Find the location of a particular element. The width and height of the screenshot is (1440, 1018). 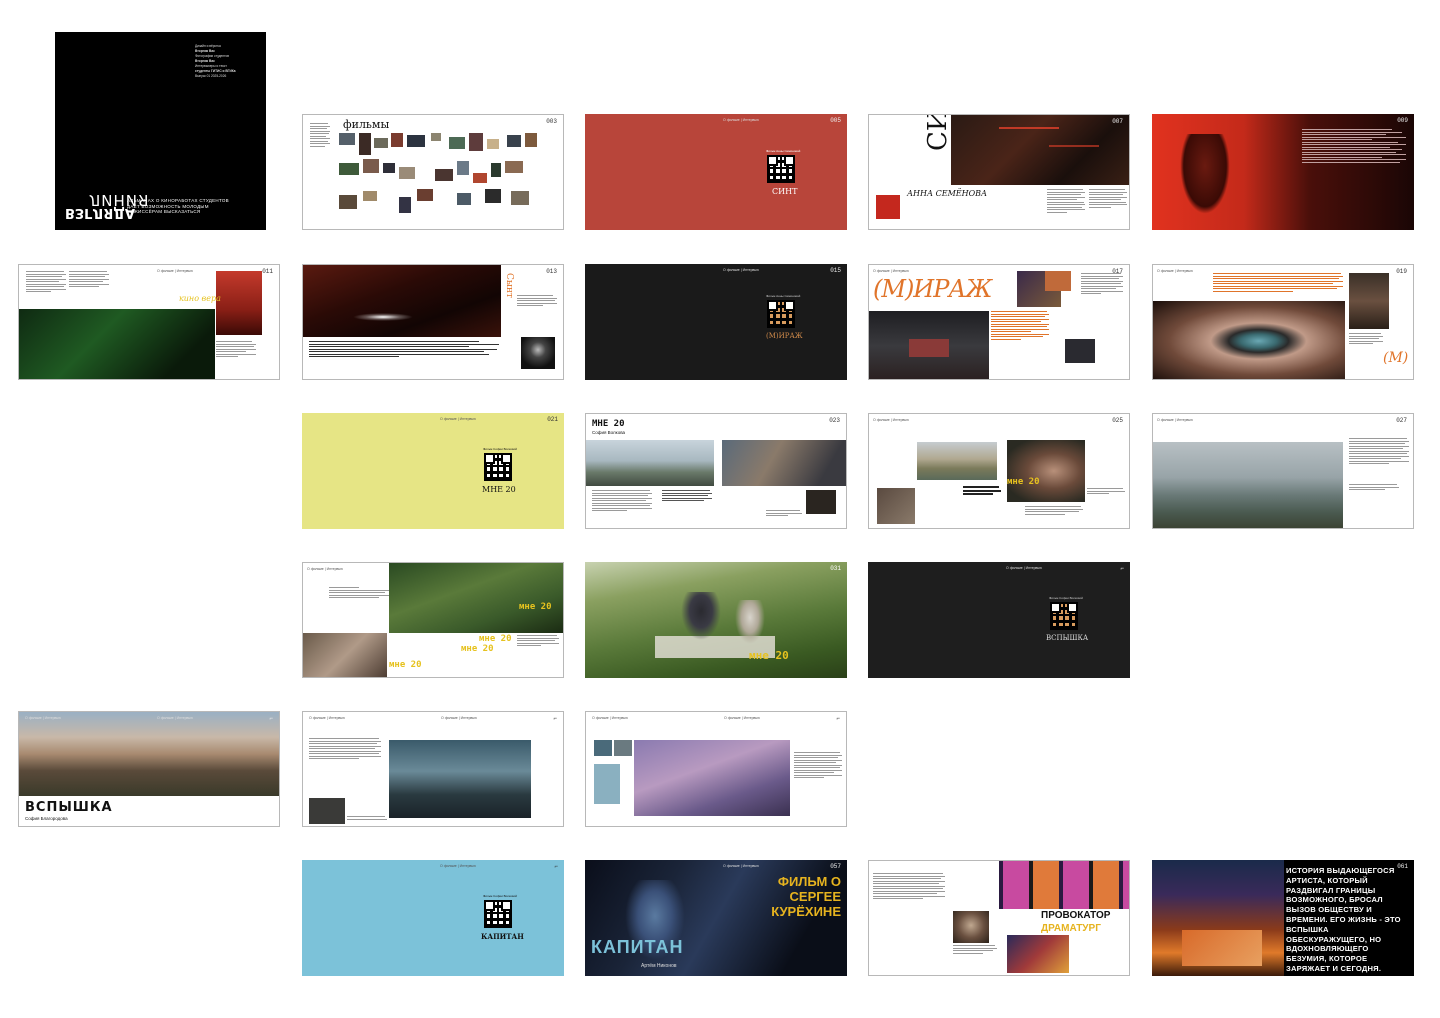

vertical-word: Сынт is located at coordinates (509, 286).